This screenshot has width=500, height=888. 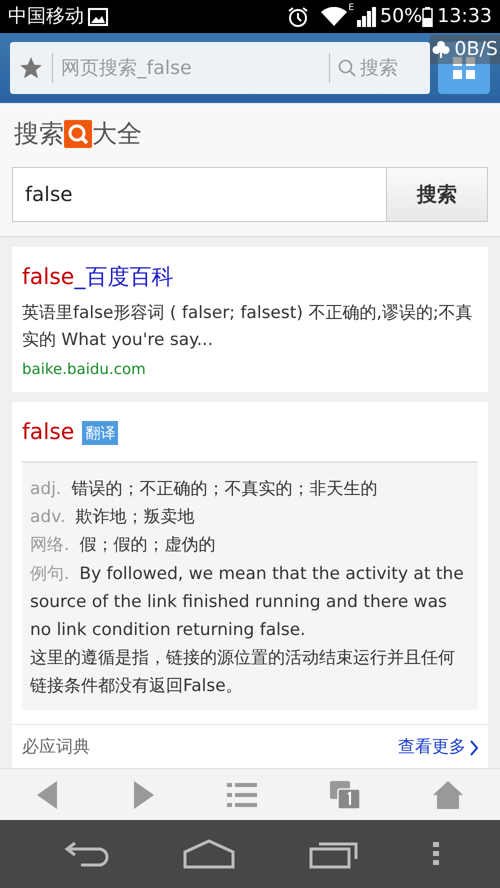 What do you see at coordinates (437, 194) in the screenshot?
I see `search-button: 搜索` at bounding box center [437, 194].